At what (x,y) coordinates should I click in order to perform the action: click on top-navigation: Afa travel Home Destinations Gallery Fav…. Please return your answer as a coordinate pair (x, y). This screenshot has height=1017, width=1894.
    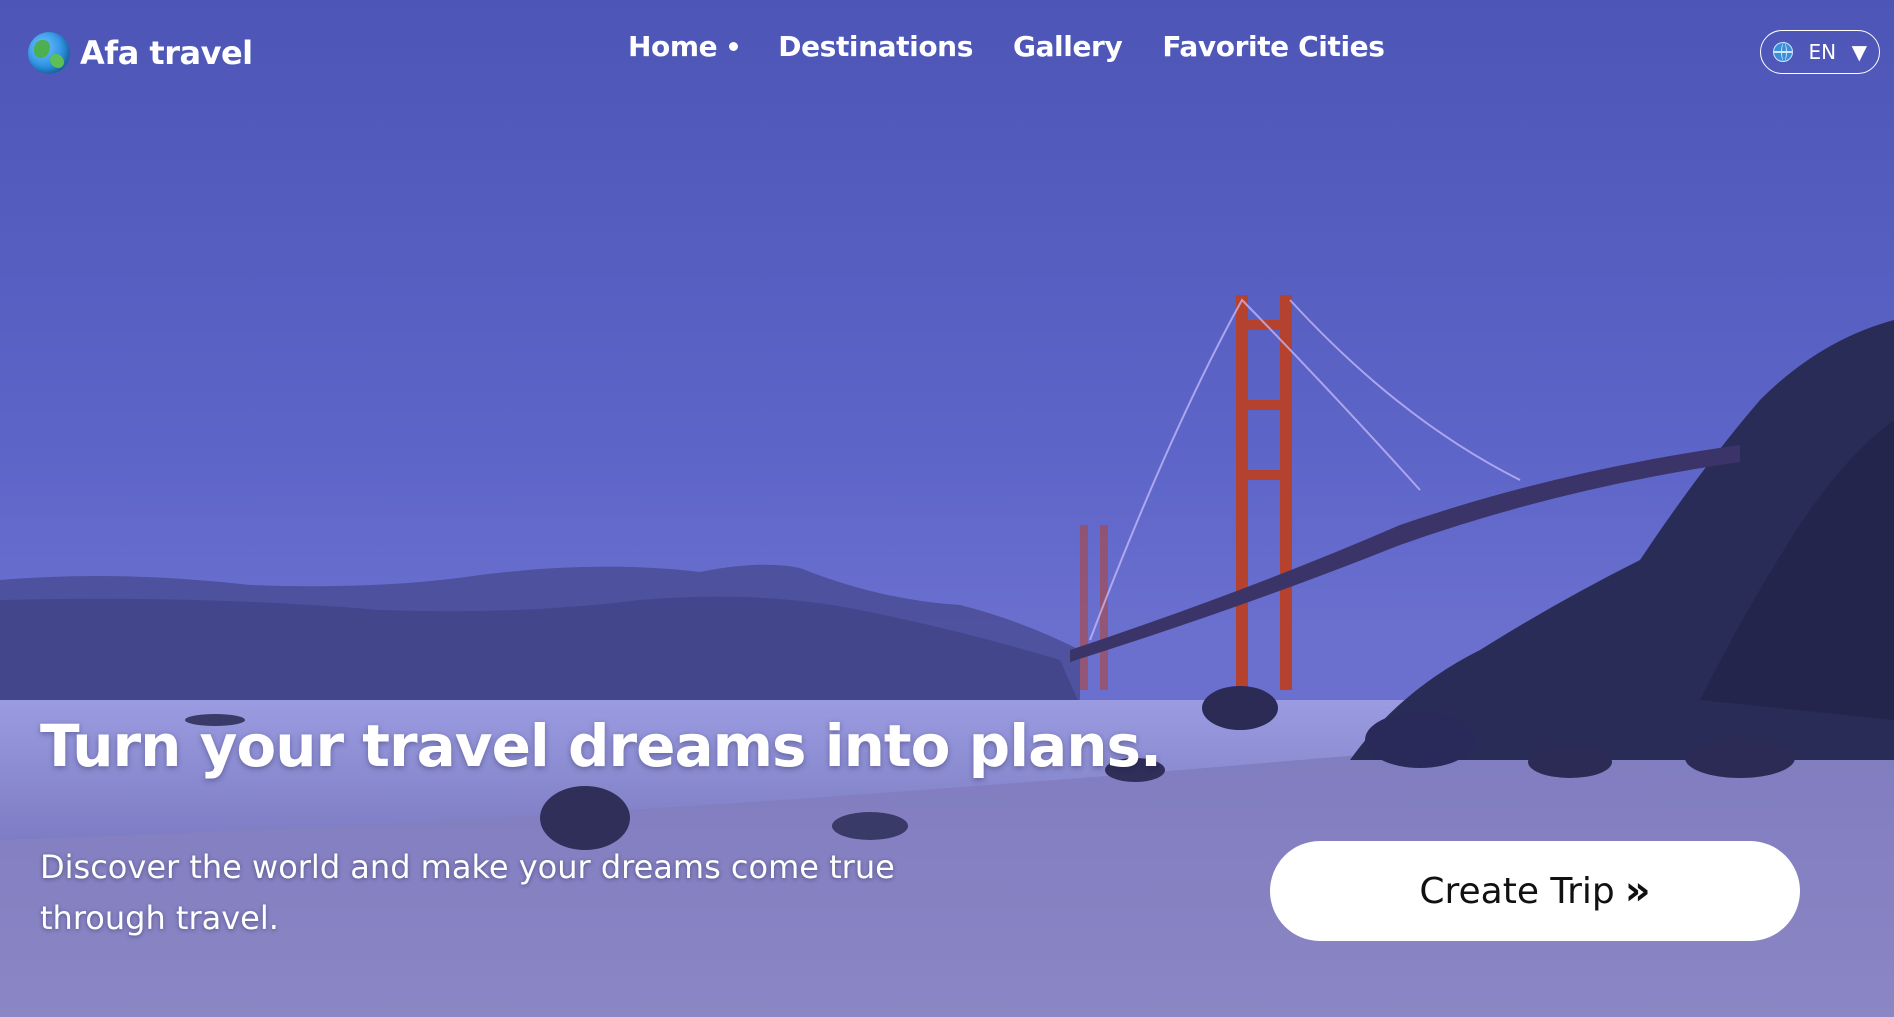
    Looking at the image, I should click on (947, 52).